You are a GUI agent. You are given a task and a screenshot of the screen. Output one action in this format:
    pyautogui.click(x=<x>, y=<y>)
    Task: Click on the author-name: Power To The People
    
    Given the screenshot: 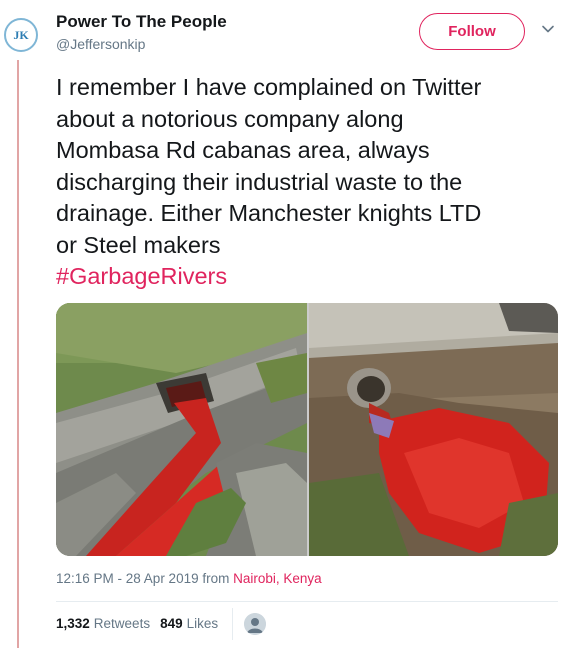 What is the action you would take?
    pyautogui.click(x=141, y=22)
    